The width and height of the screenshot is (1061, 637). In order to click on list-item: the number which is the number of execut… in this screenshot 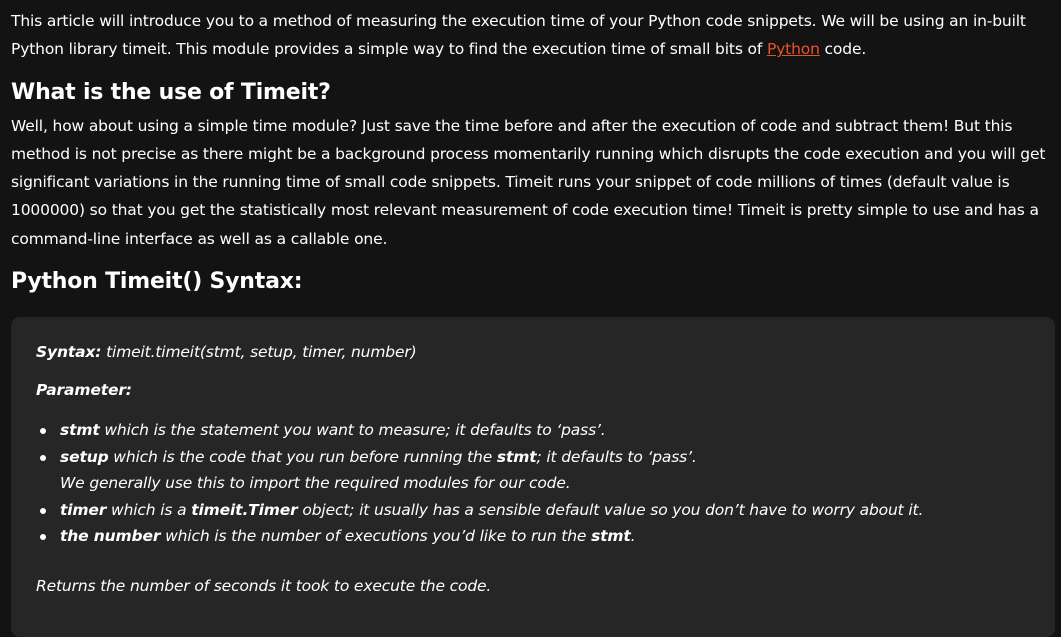, I will do `click(479, 536)`.